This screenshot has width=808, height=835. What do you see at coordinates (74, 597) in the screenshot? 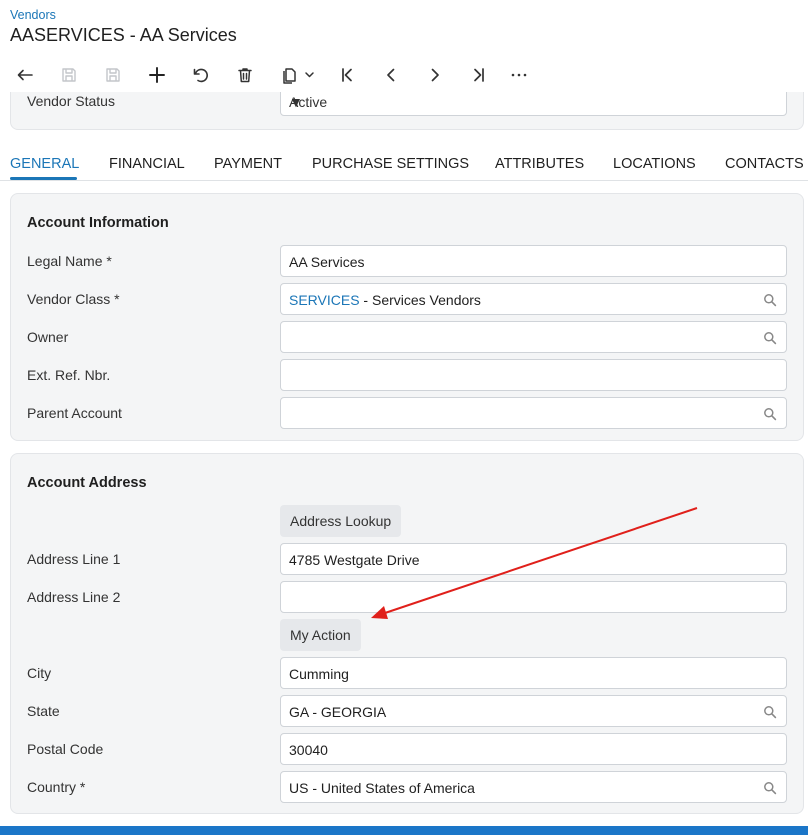
I see `address-line-2-label: Address Line 2` at bounding box center [74, 597].